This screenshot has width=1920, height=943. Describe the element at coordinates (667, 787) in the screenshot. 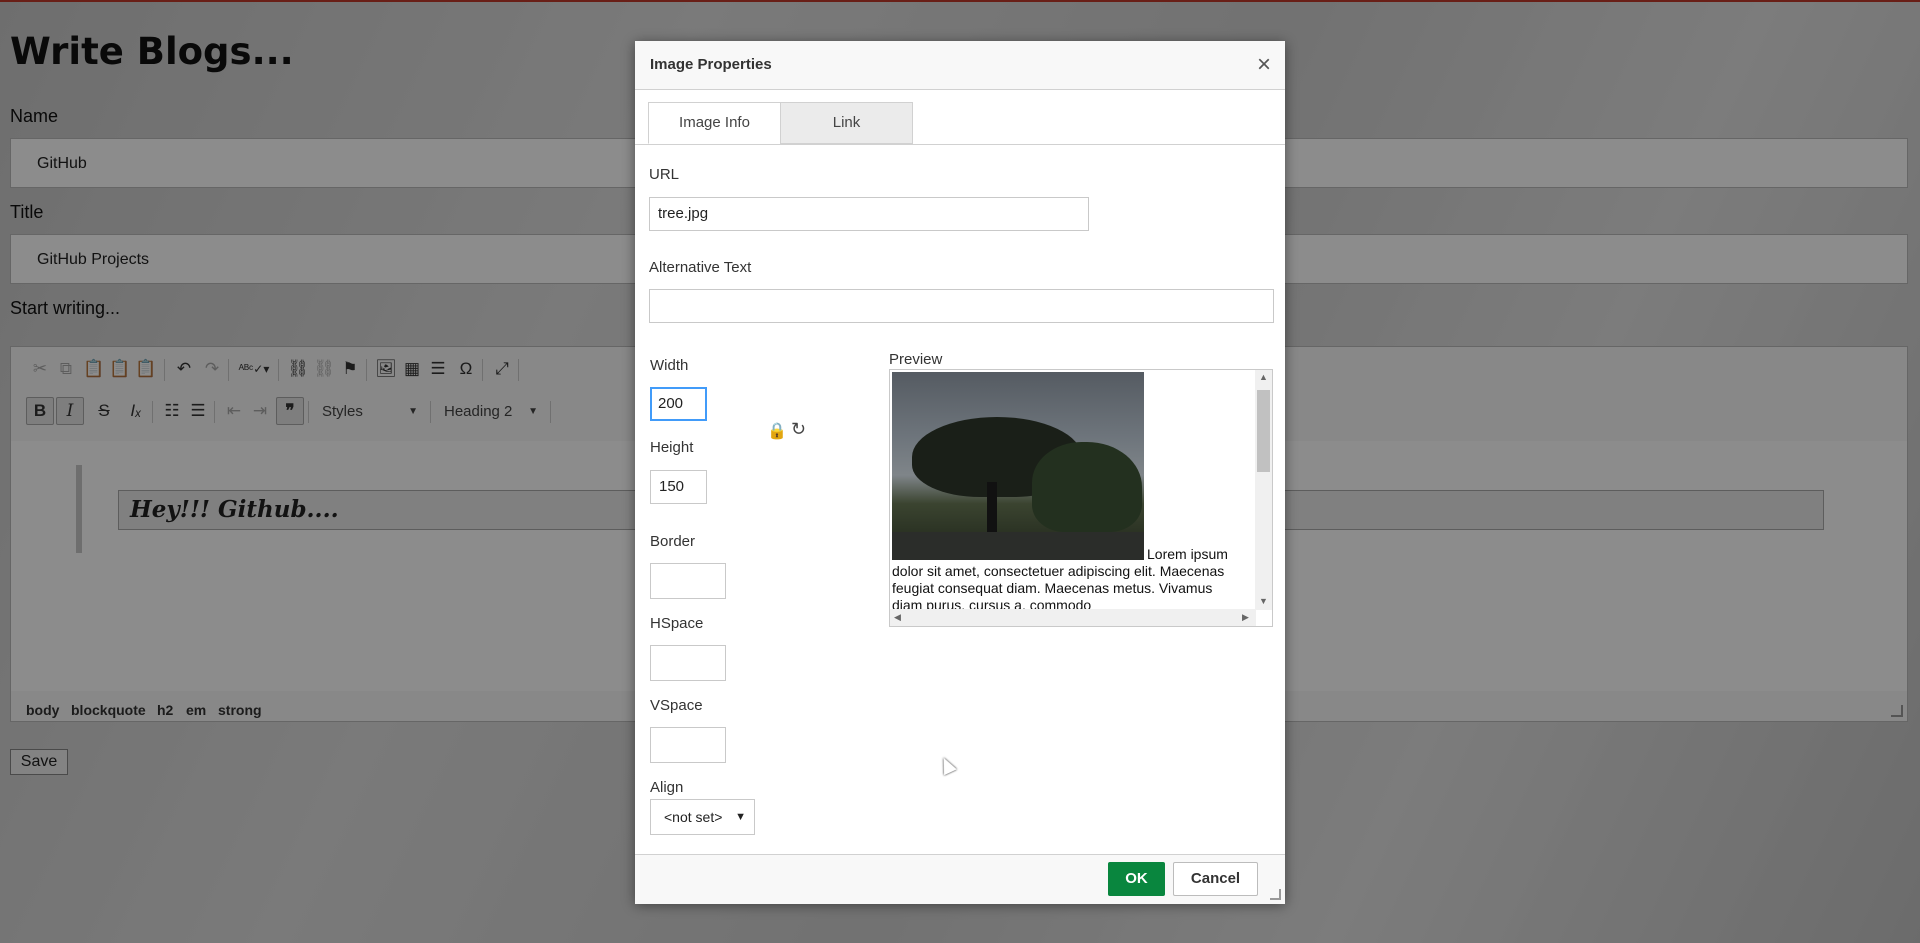

I see `align-label: Align` at that location.